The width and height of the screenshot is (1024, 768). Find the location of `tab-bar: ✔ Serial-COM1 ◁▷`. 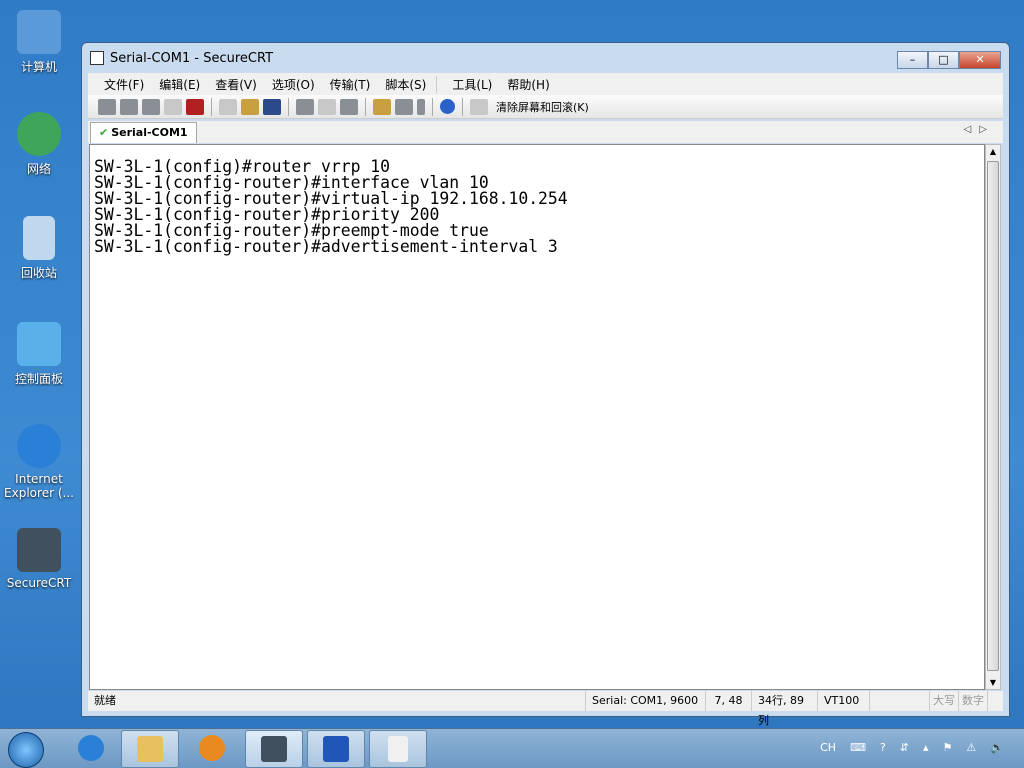

tab-bar: ✔ Serial-COM1 ◁▷ is located at coordinates (545, 132).